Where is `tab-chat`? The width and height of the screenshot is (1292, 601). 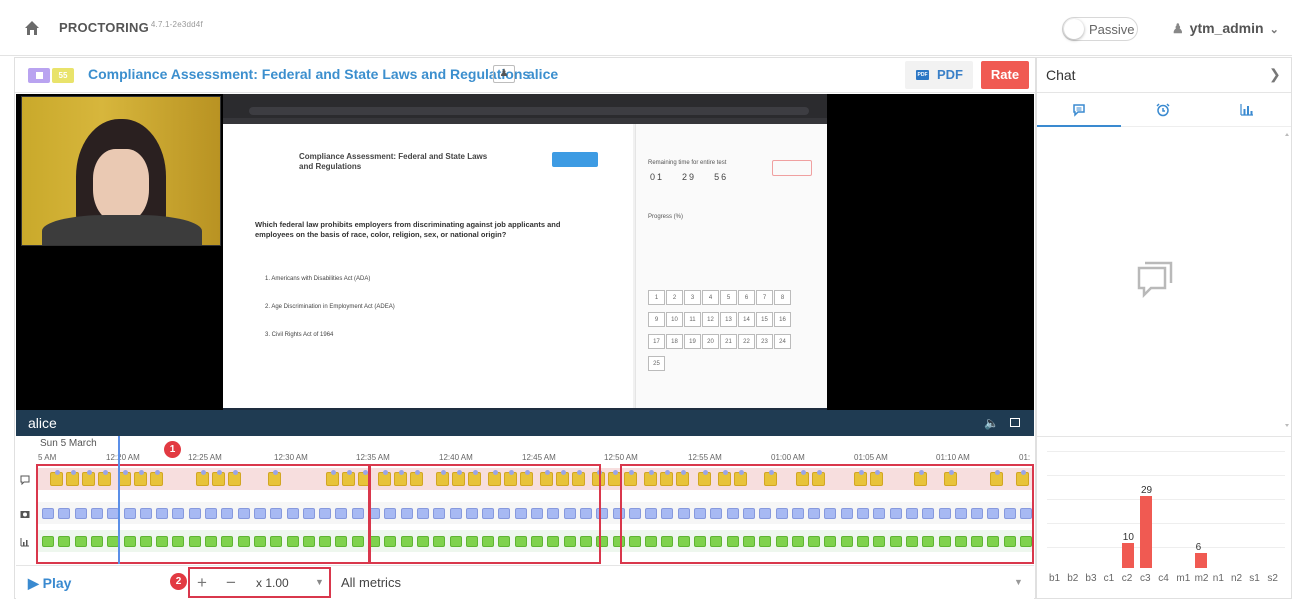
tab-chat is located at coordinates (1079, 110).